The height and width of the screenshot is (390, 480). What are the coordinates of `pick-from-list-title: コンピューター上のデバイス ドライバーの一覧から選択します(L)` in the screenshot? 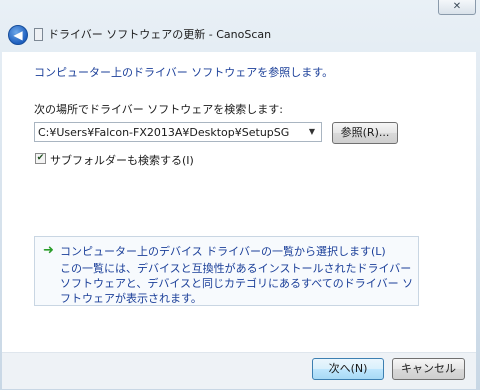 It's located at (223, 251).